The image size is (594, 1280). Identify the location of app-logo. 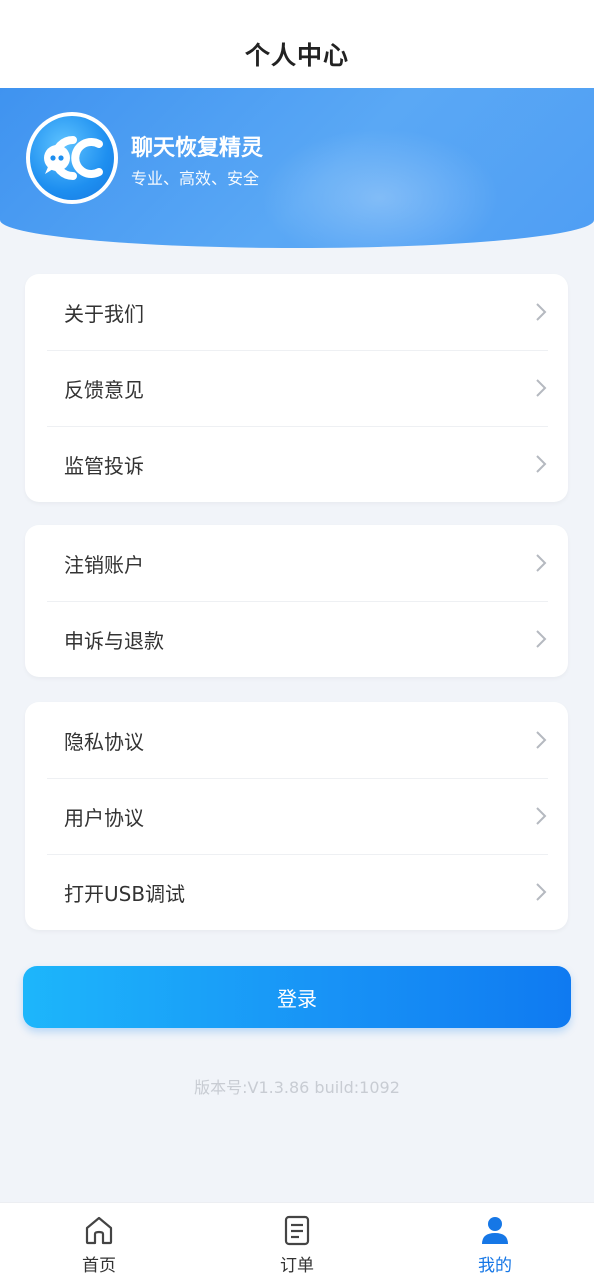
(72, 158).